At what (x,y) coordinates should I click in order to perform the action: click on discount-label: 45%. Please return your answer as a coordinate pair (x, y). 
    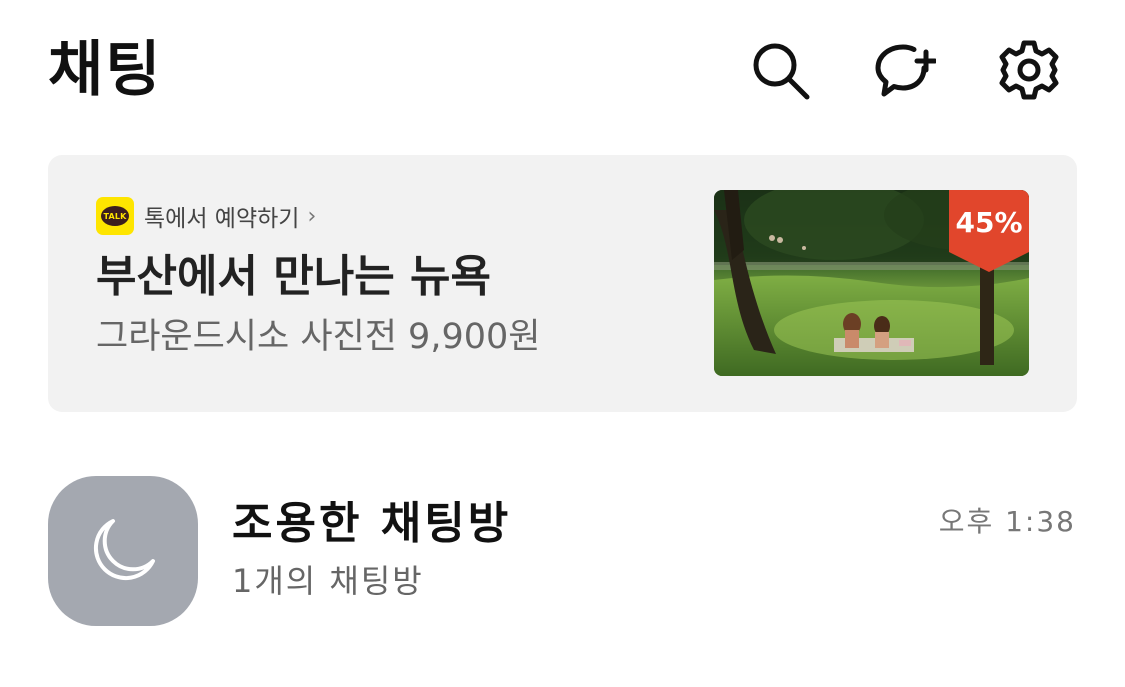
    Looking at the image, I should click on (989, 222).